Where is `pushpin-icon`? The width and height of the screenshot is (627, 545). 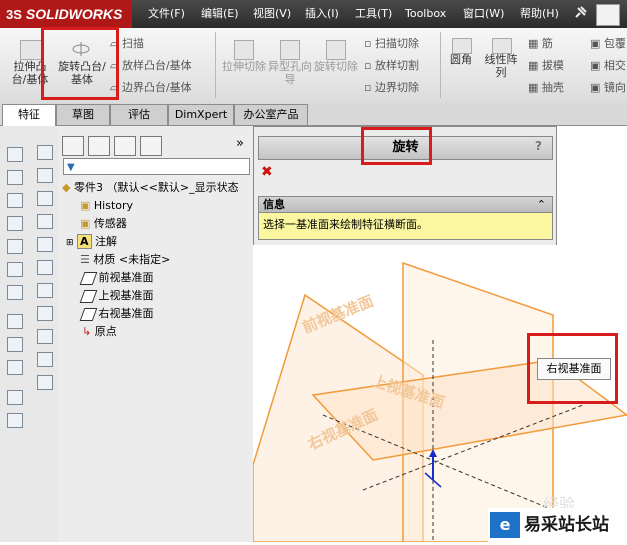 pushpin-icon is located at coordinates (580, 13).